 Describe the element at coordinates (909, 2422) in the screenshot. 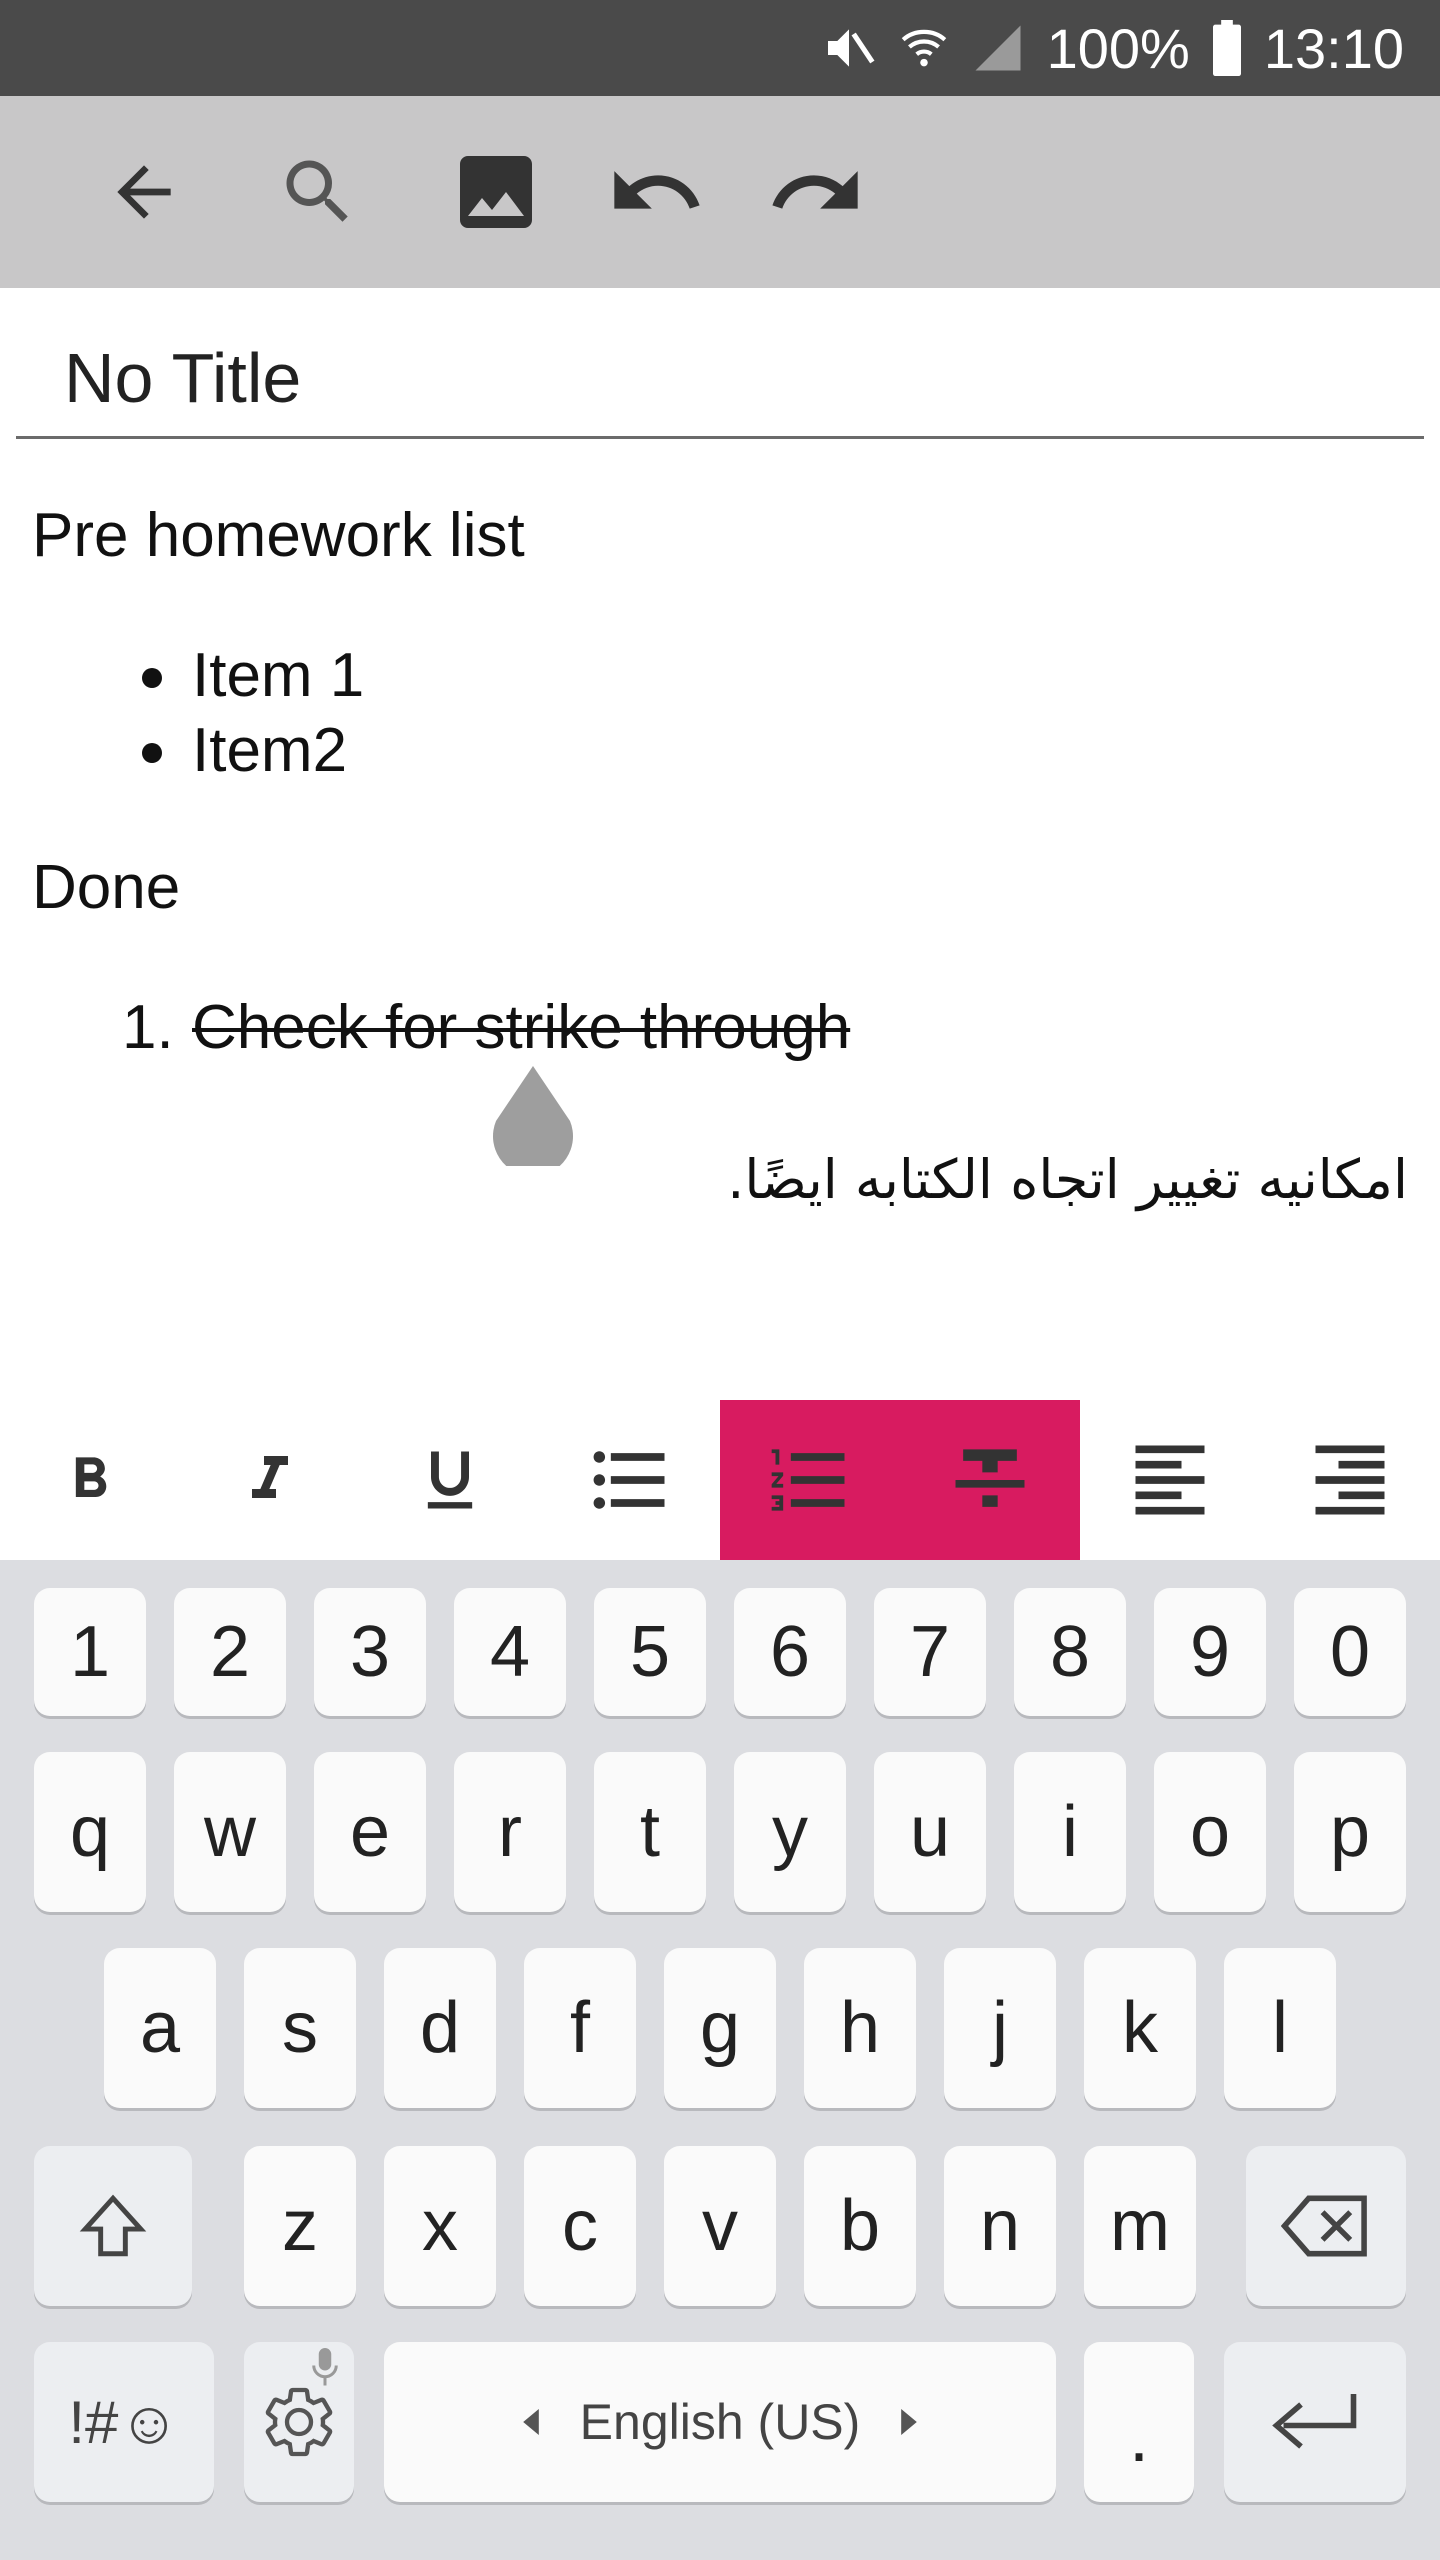

I see `caret-right-icon` at that location.